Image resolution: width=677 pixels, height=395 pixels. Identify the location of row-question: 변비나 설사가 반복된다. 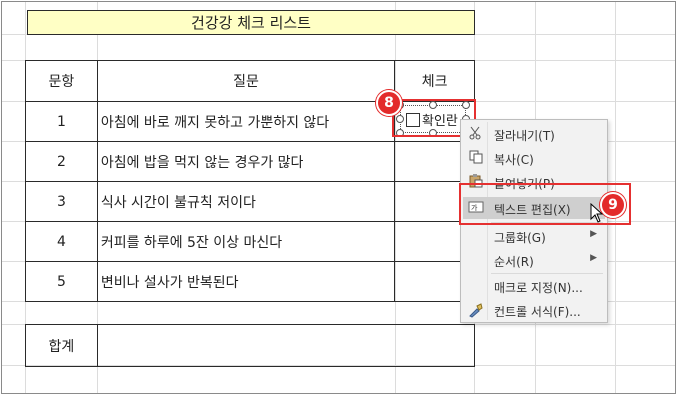
(246, 281).